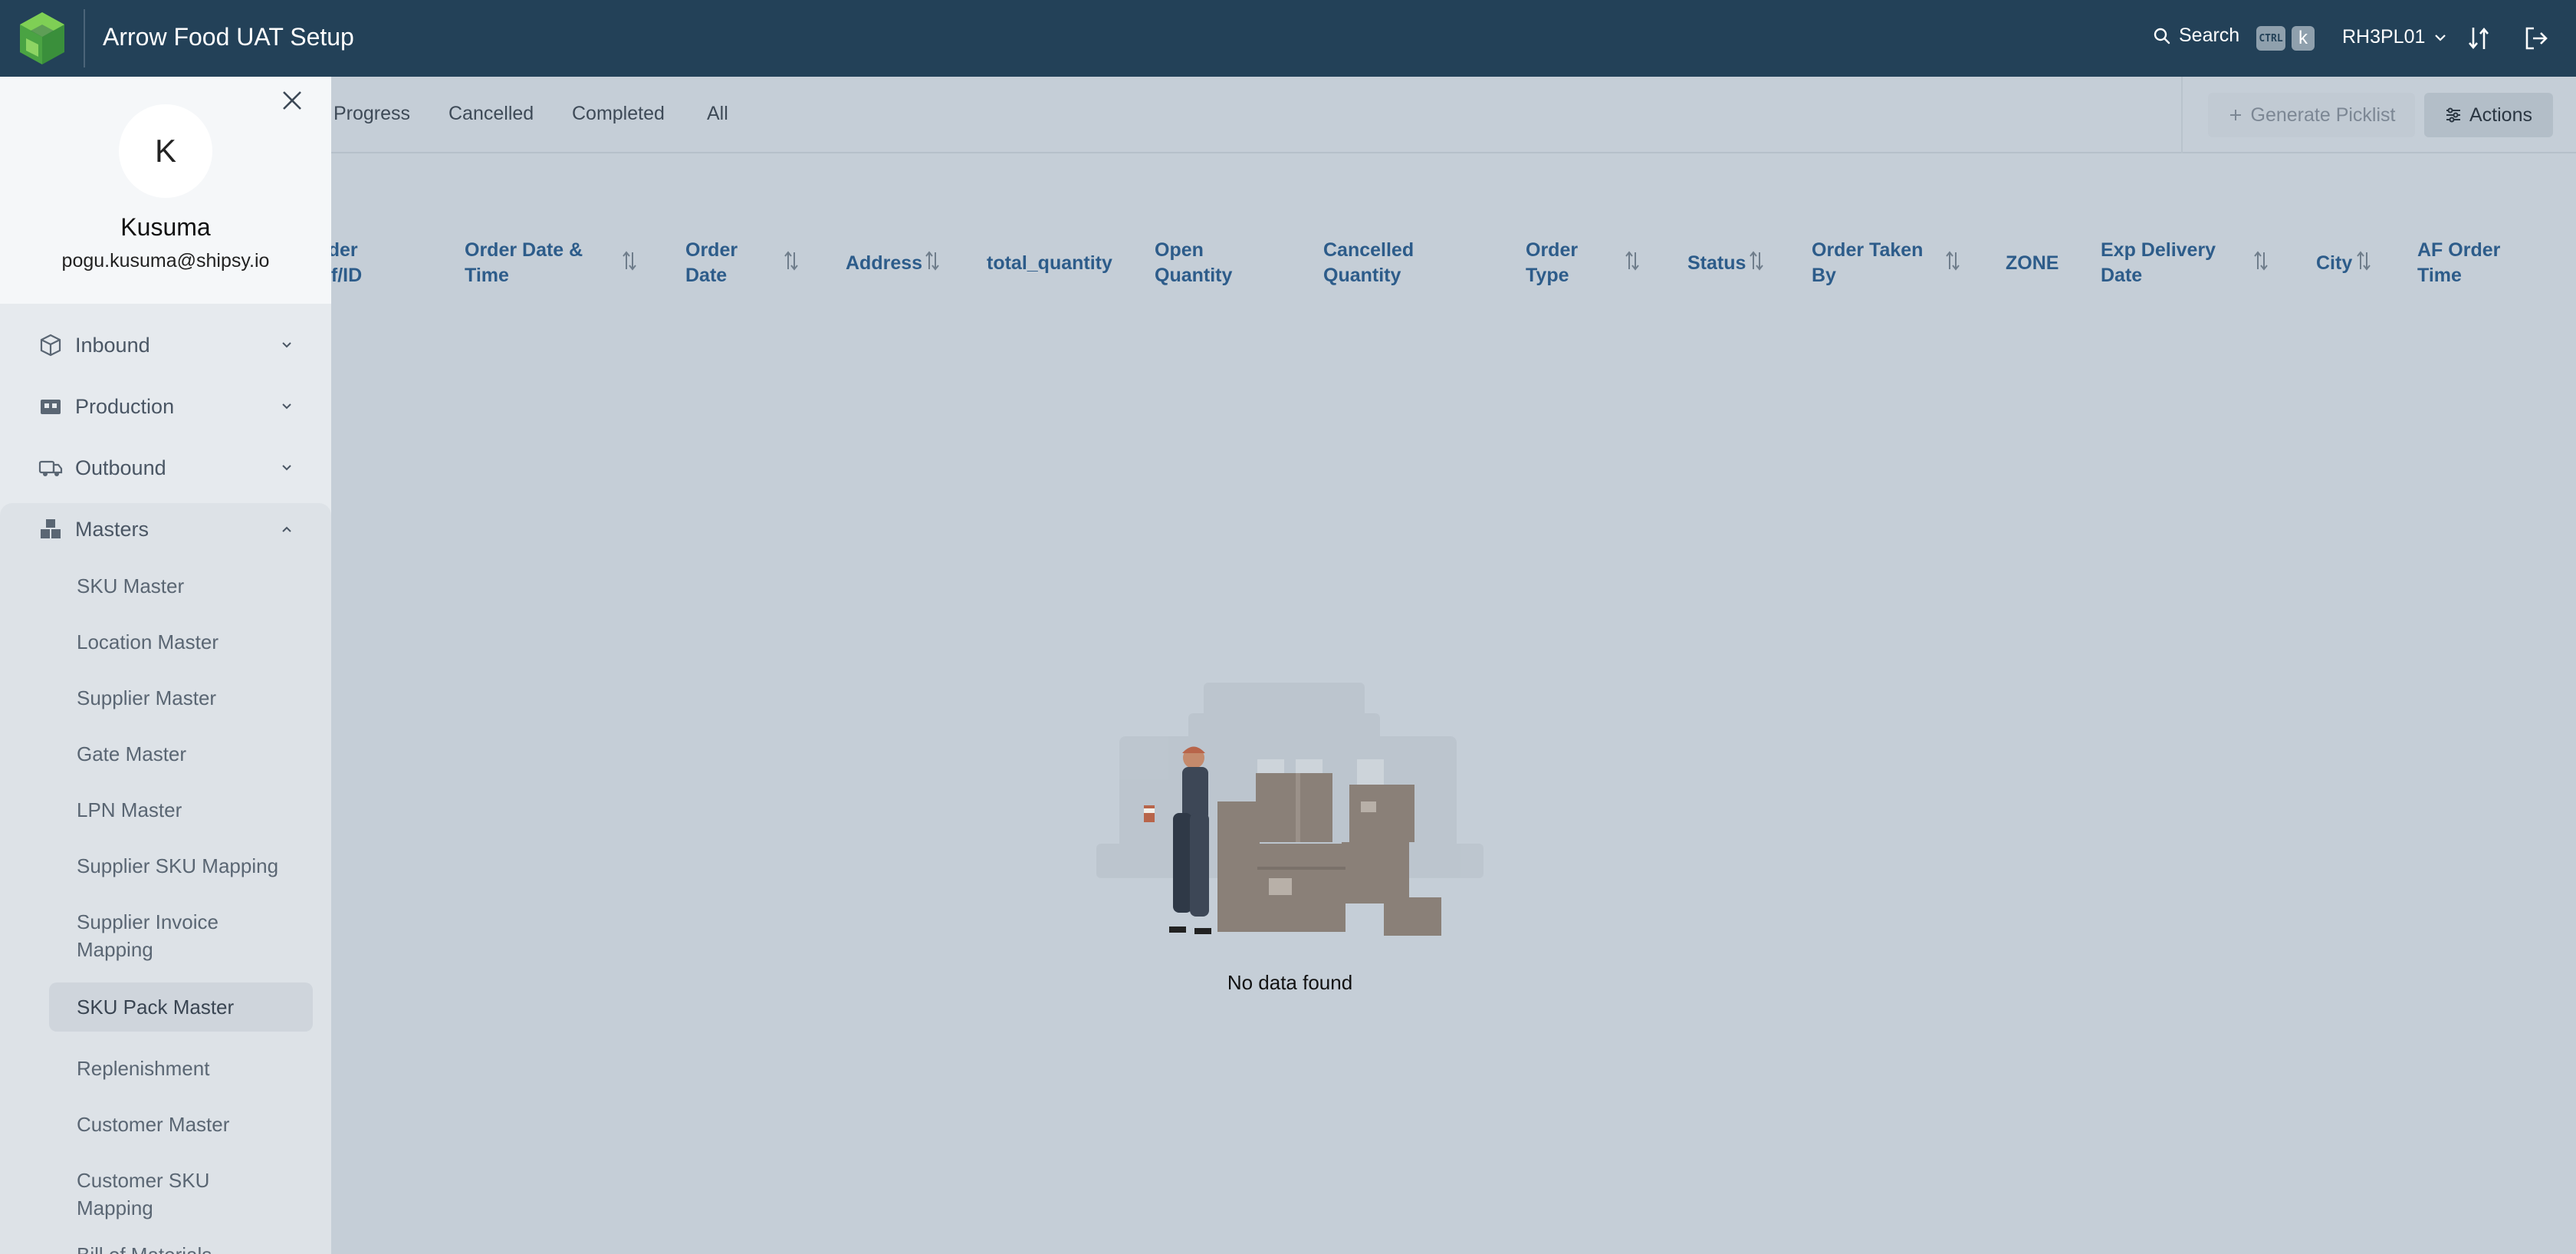 Image resolution: width=2576 pixels, height=1254 pixels. What do you see at coordinates (181, 1068) in the screenshot?
I see `sidebar-subitem-replenishment: Replenishment` at bounding box center [181, 1068].